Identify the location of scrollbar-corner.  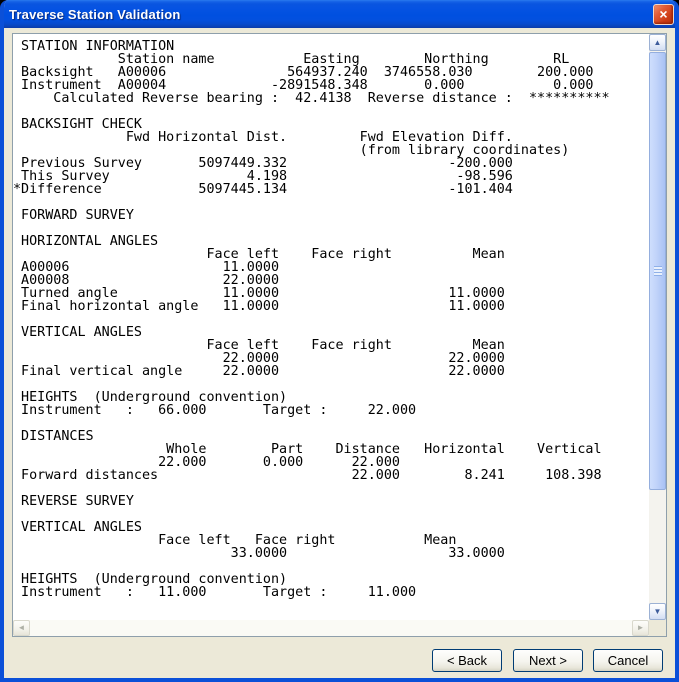
(657, 628).